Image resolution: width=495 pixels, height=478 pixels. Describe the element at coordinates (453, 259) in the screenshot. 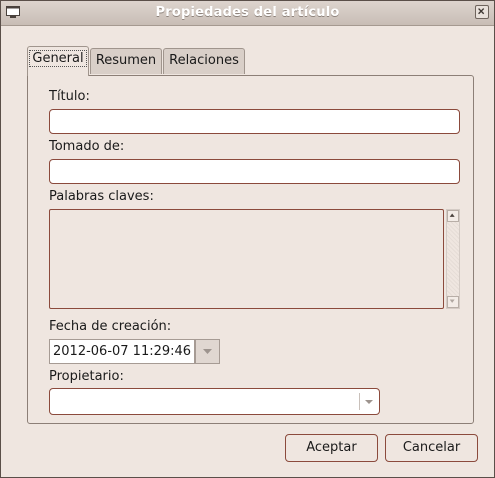

I see `palabras-scrollbar` at that location.